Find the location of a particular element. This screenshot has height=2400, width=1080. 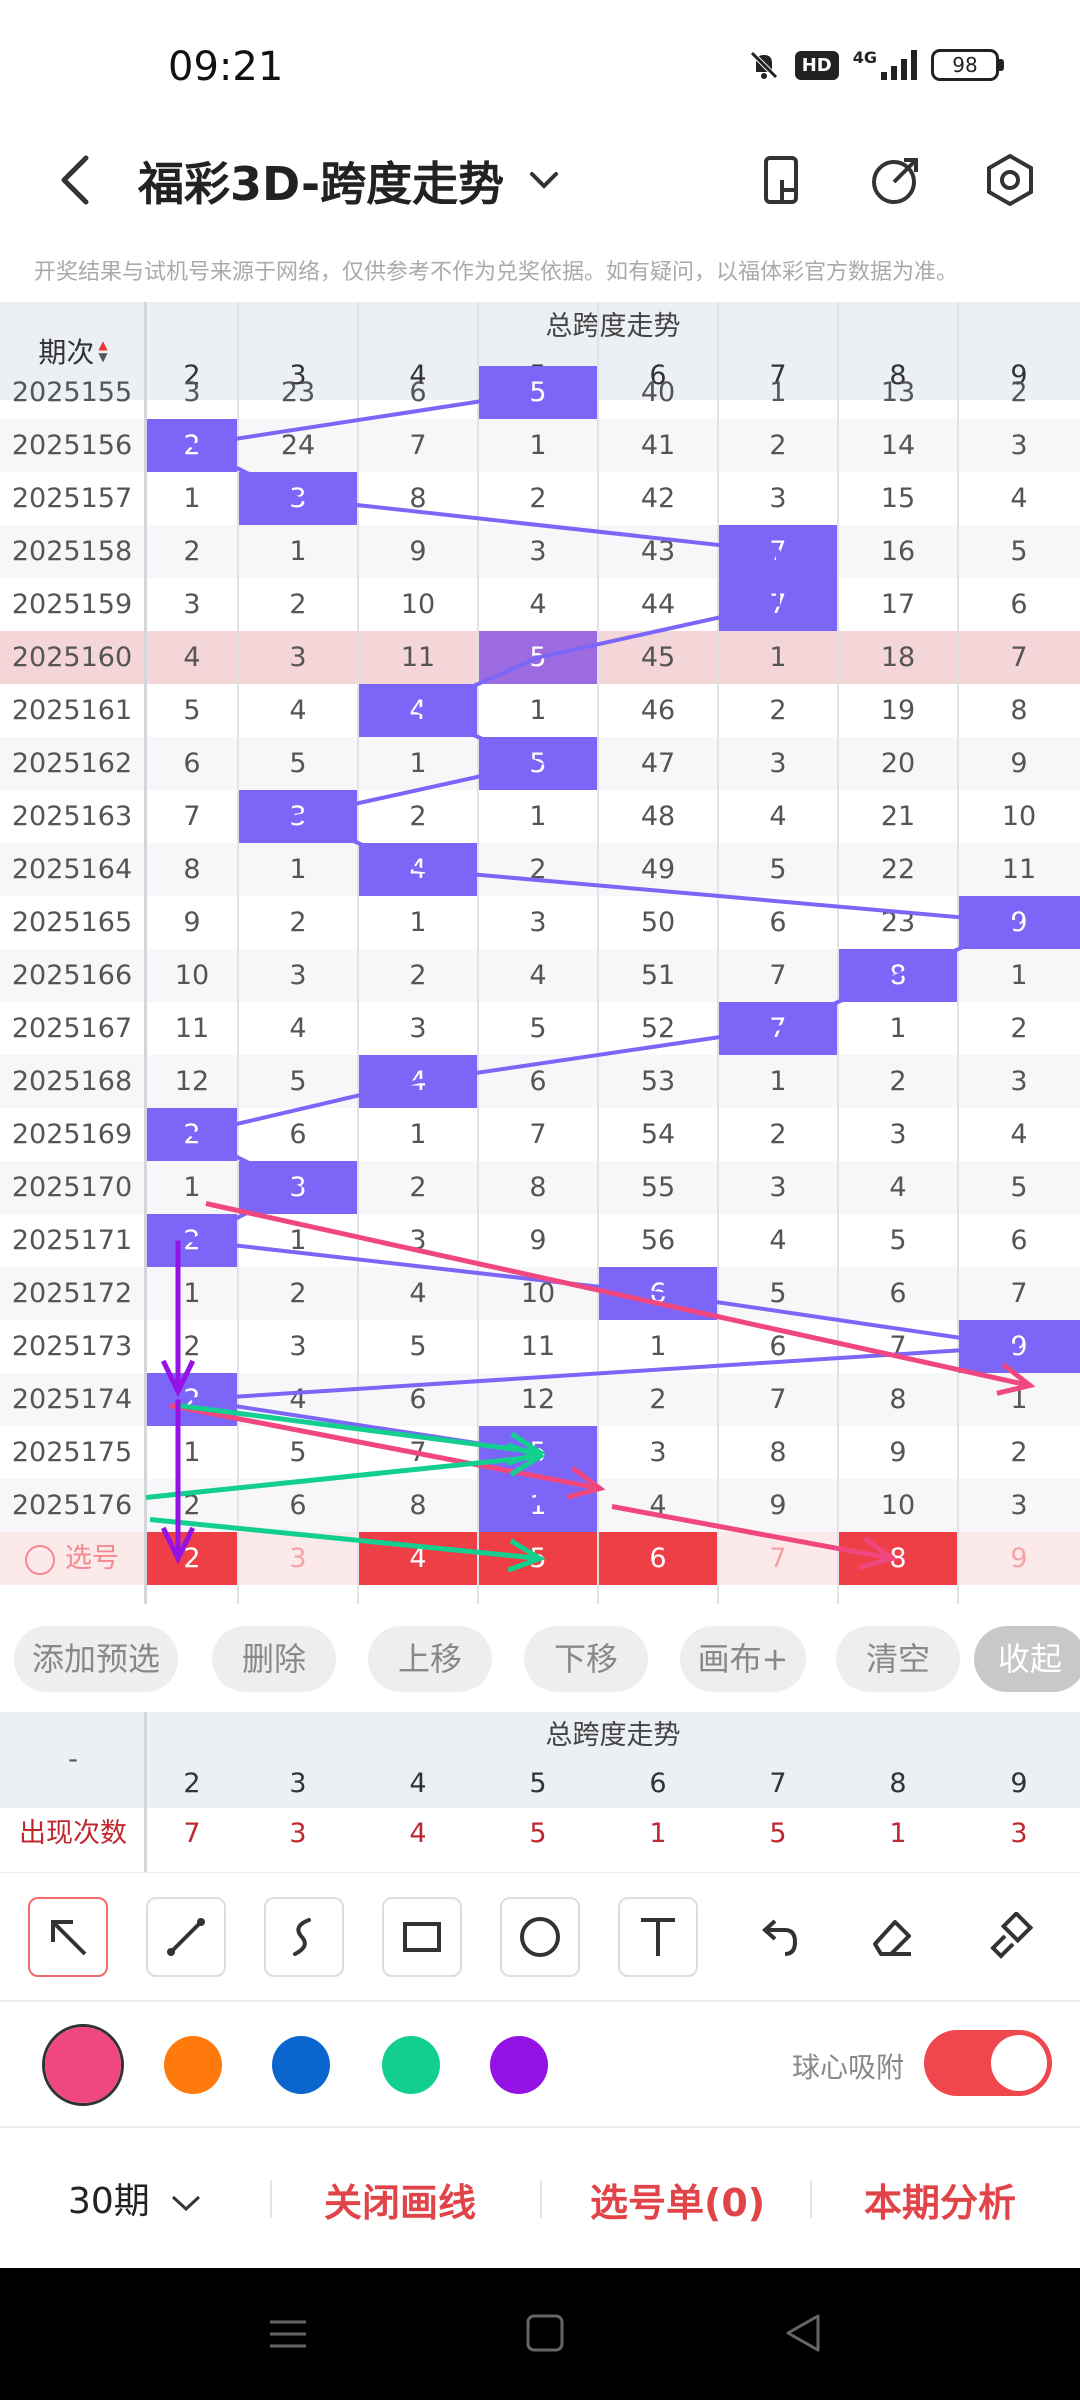

delete-button: 删除 is located at coordinates (274, 1659).